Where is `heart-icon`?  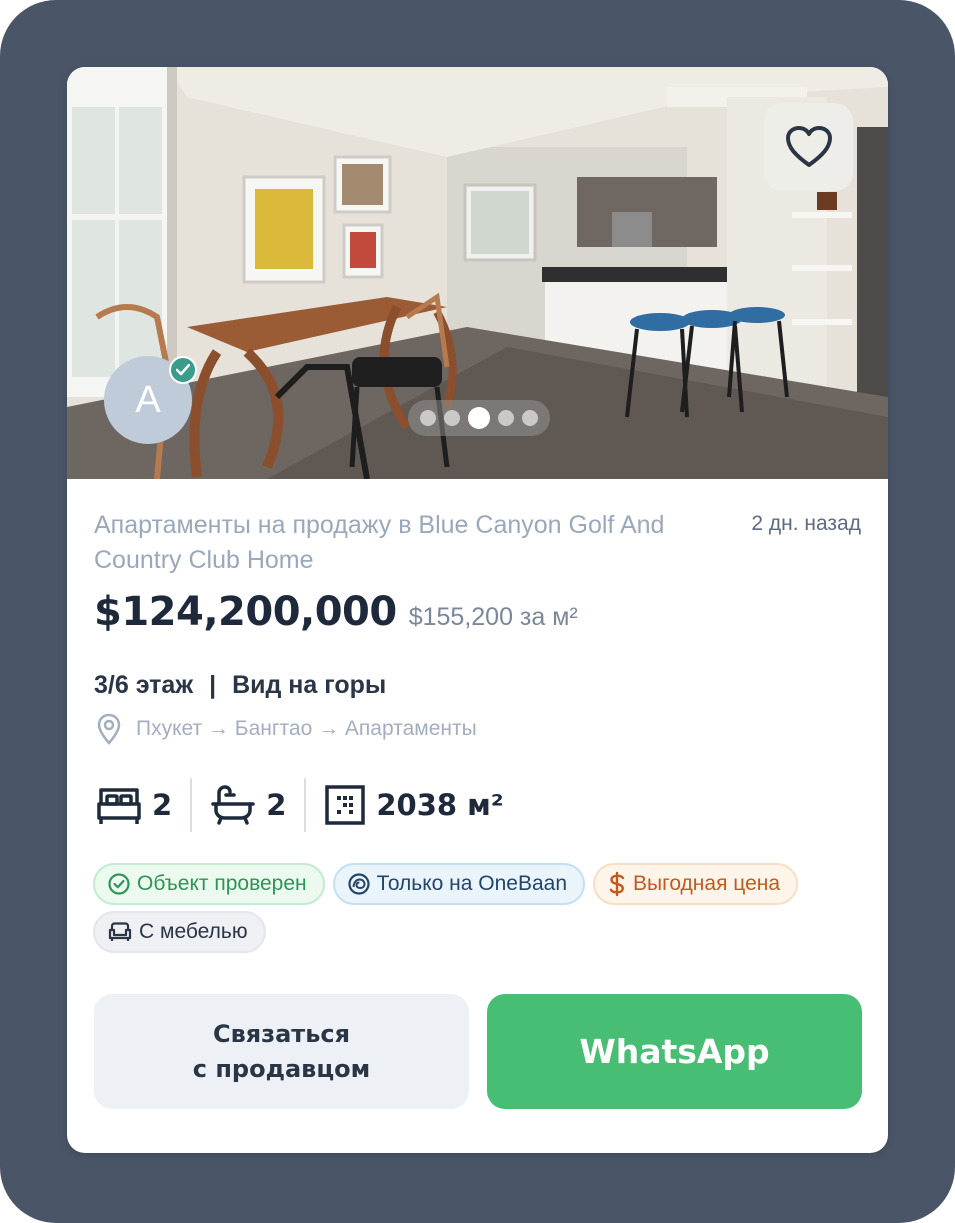
heart-icon is located at coordinates (808, 146).